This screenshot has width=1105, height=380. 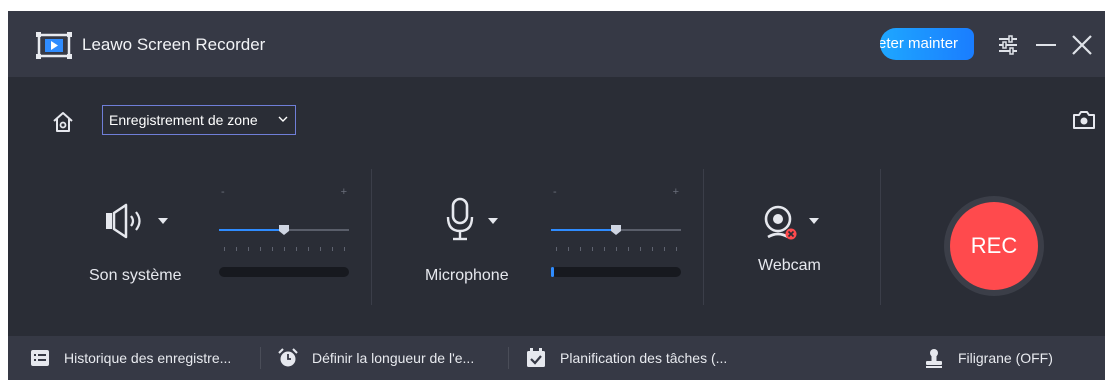 I want to click on record-button: REC, so click(x=994, y=246).